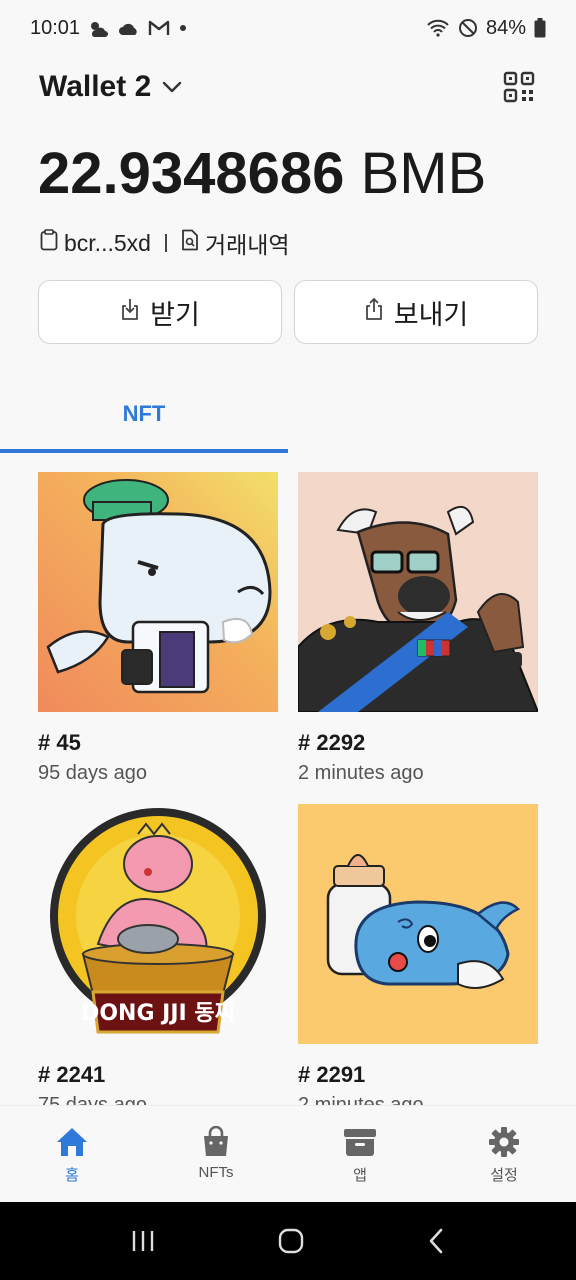 This screenshot has height=1280, width=576. I want to click on nft-time: 95 days ago, so click(92, 773).